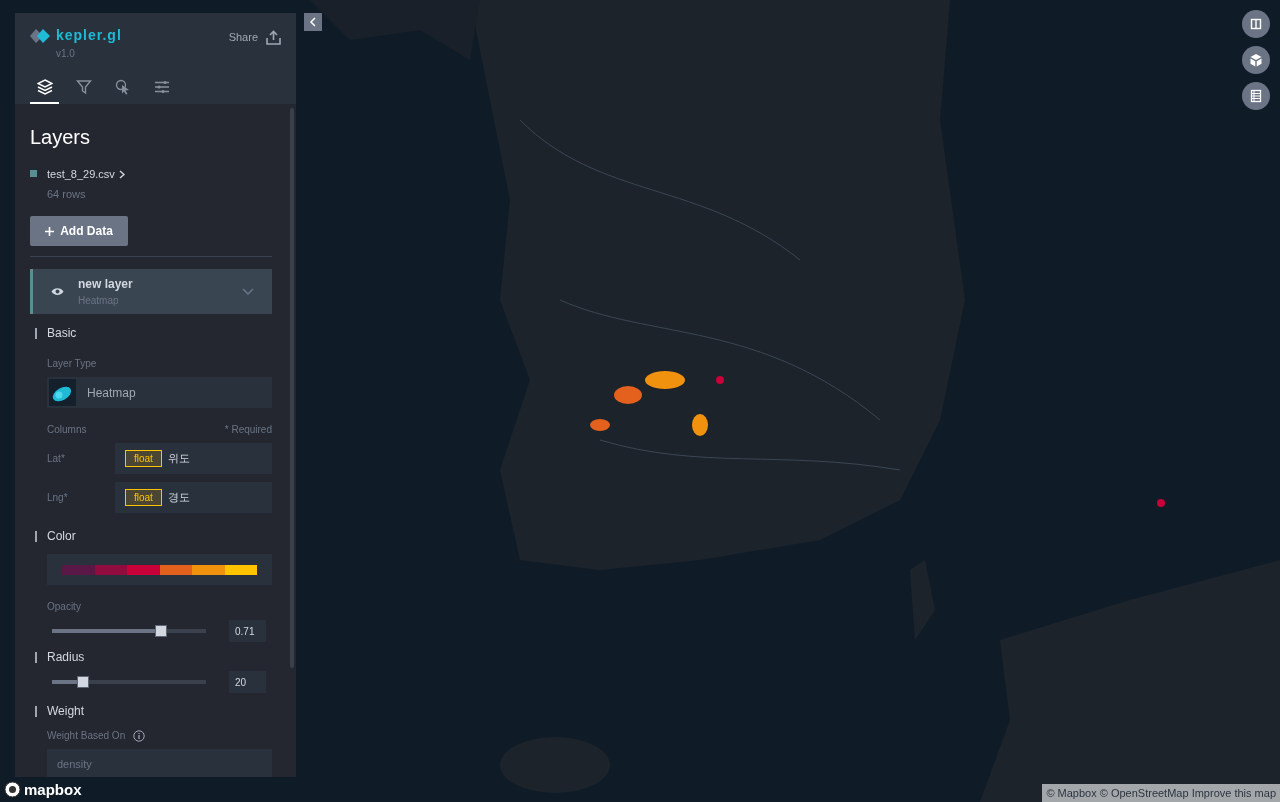 Image resolution: width=1280 pixels, height=802 pixels. Describe the element at coordinates (161, 87) in the screenshot. I see `sliders-icon` at that location.